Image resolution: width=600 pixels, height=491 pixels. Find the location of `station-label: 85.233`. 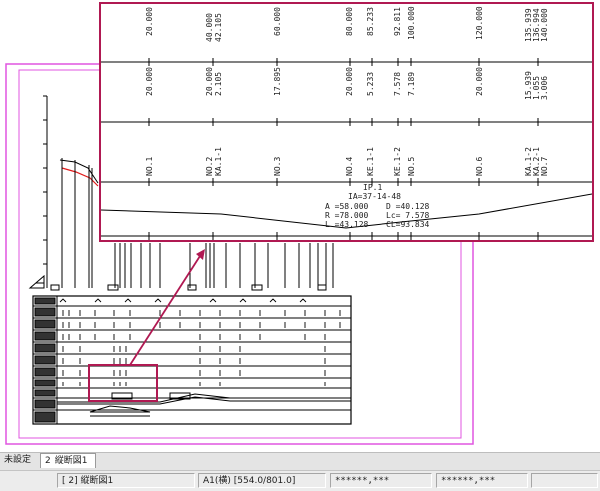

station-label: 85.233 is located at coordinates (370, 21).